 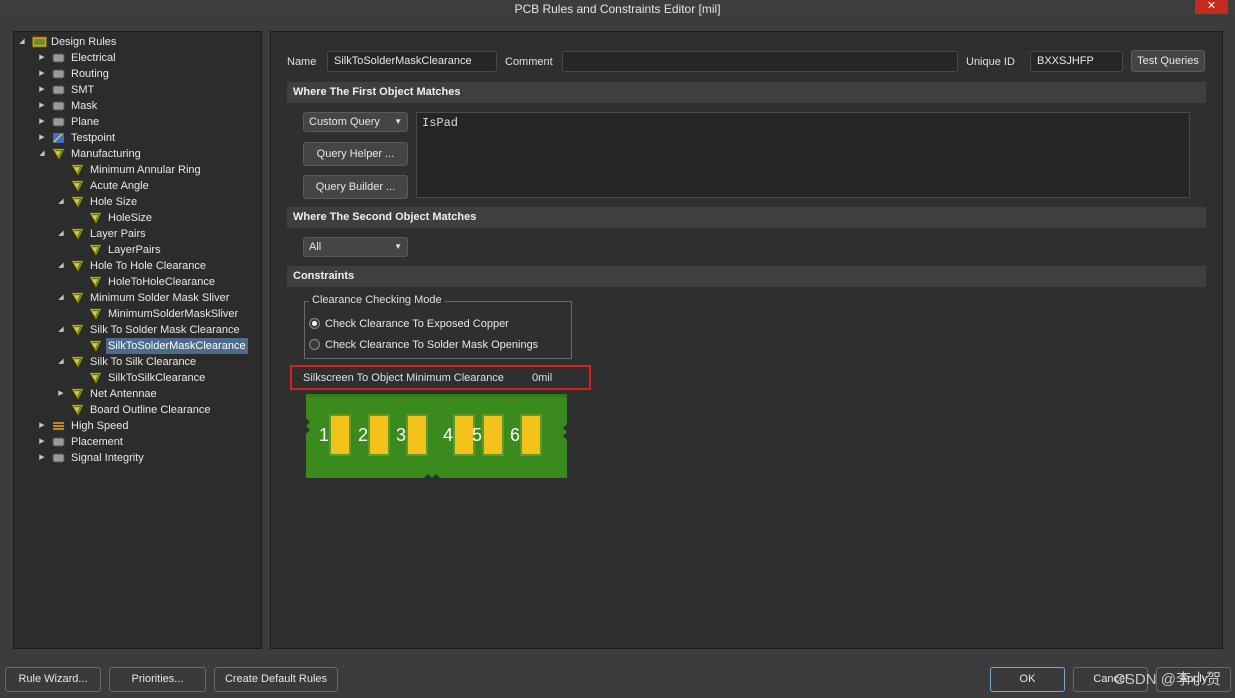 I want to click on first-query-editor: IsPad, so click(x=803, y=155).